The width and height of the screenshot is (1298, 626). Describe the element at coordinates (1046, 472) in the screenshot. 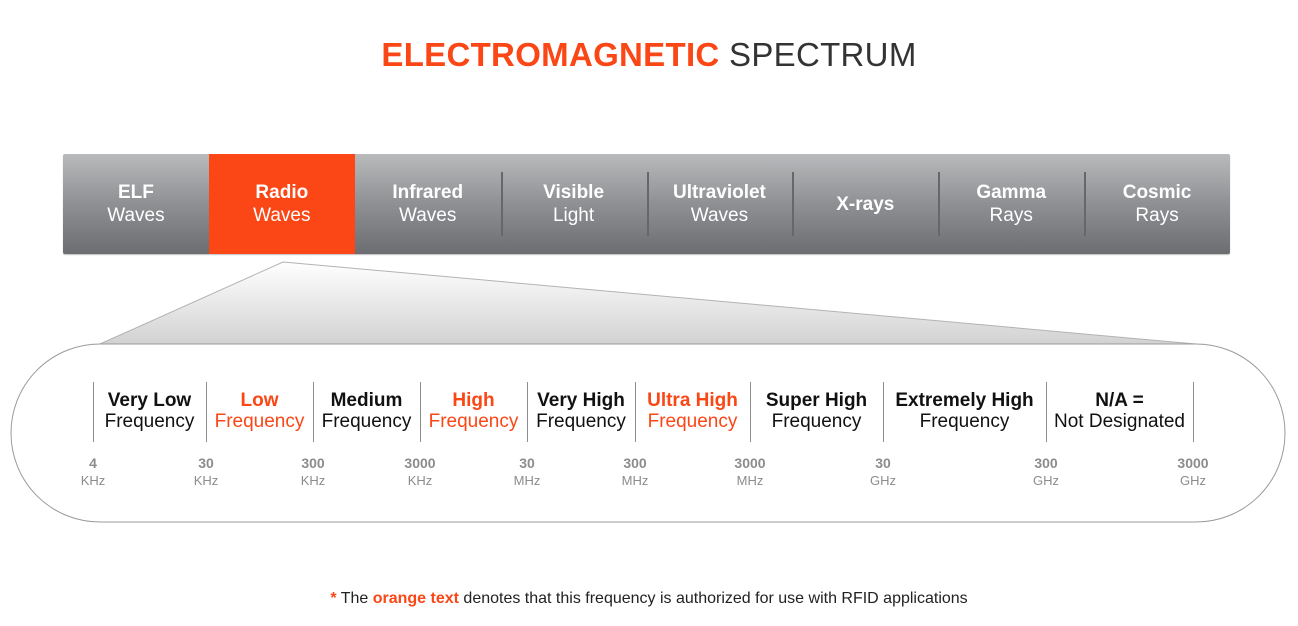

I see `frequency-label: 300 GHz` at that location.